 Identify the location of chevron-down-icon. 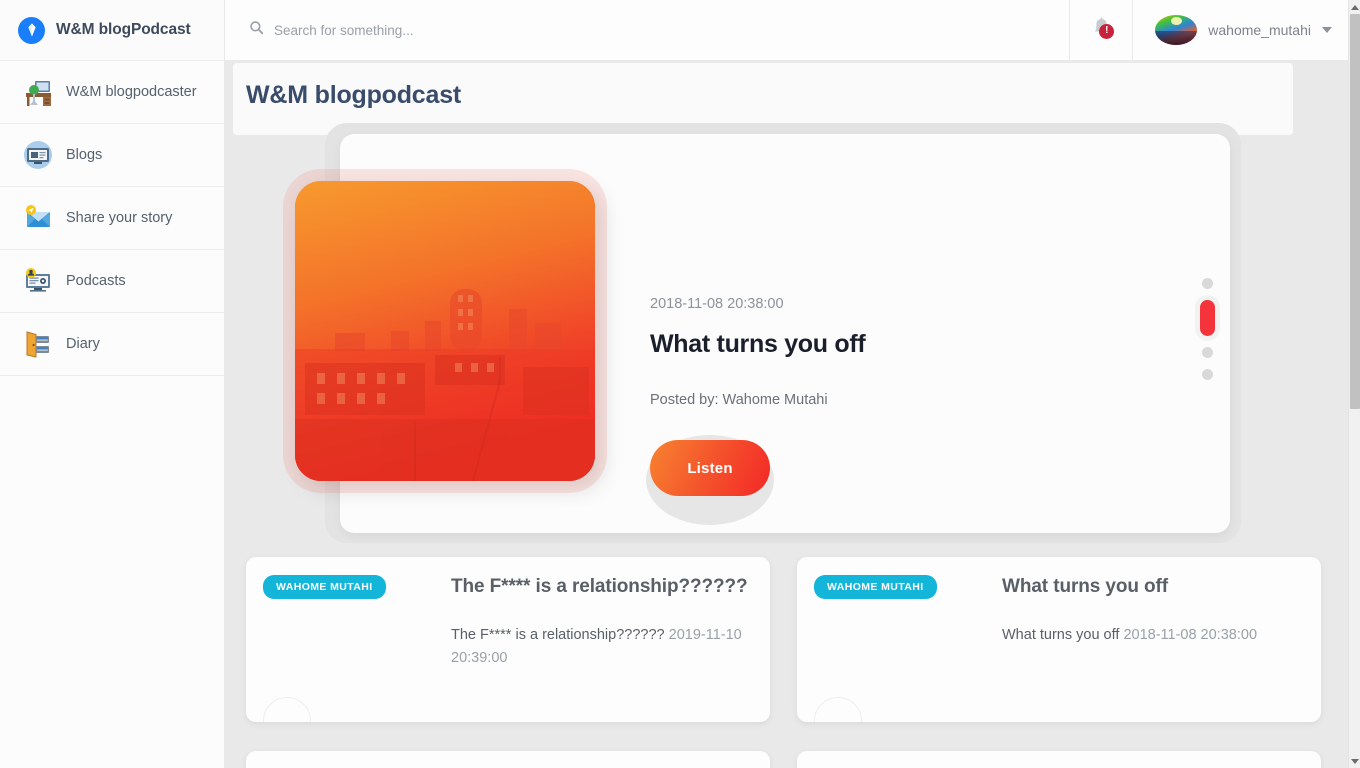
(1327, 30).